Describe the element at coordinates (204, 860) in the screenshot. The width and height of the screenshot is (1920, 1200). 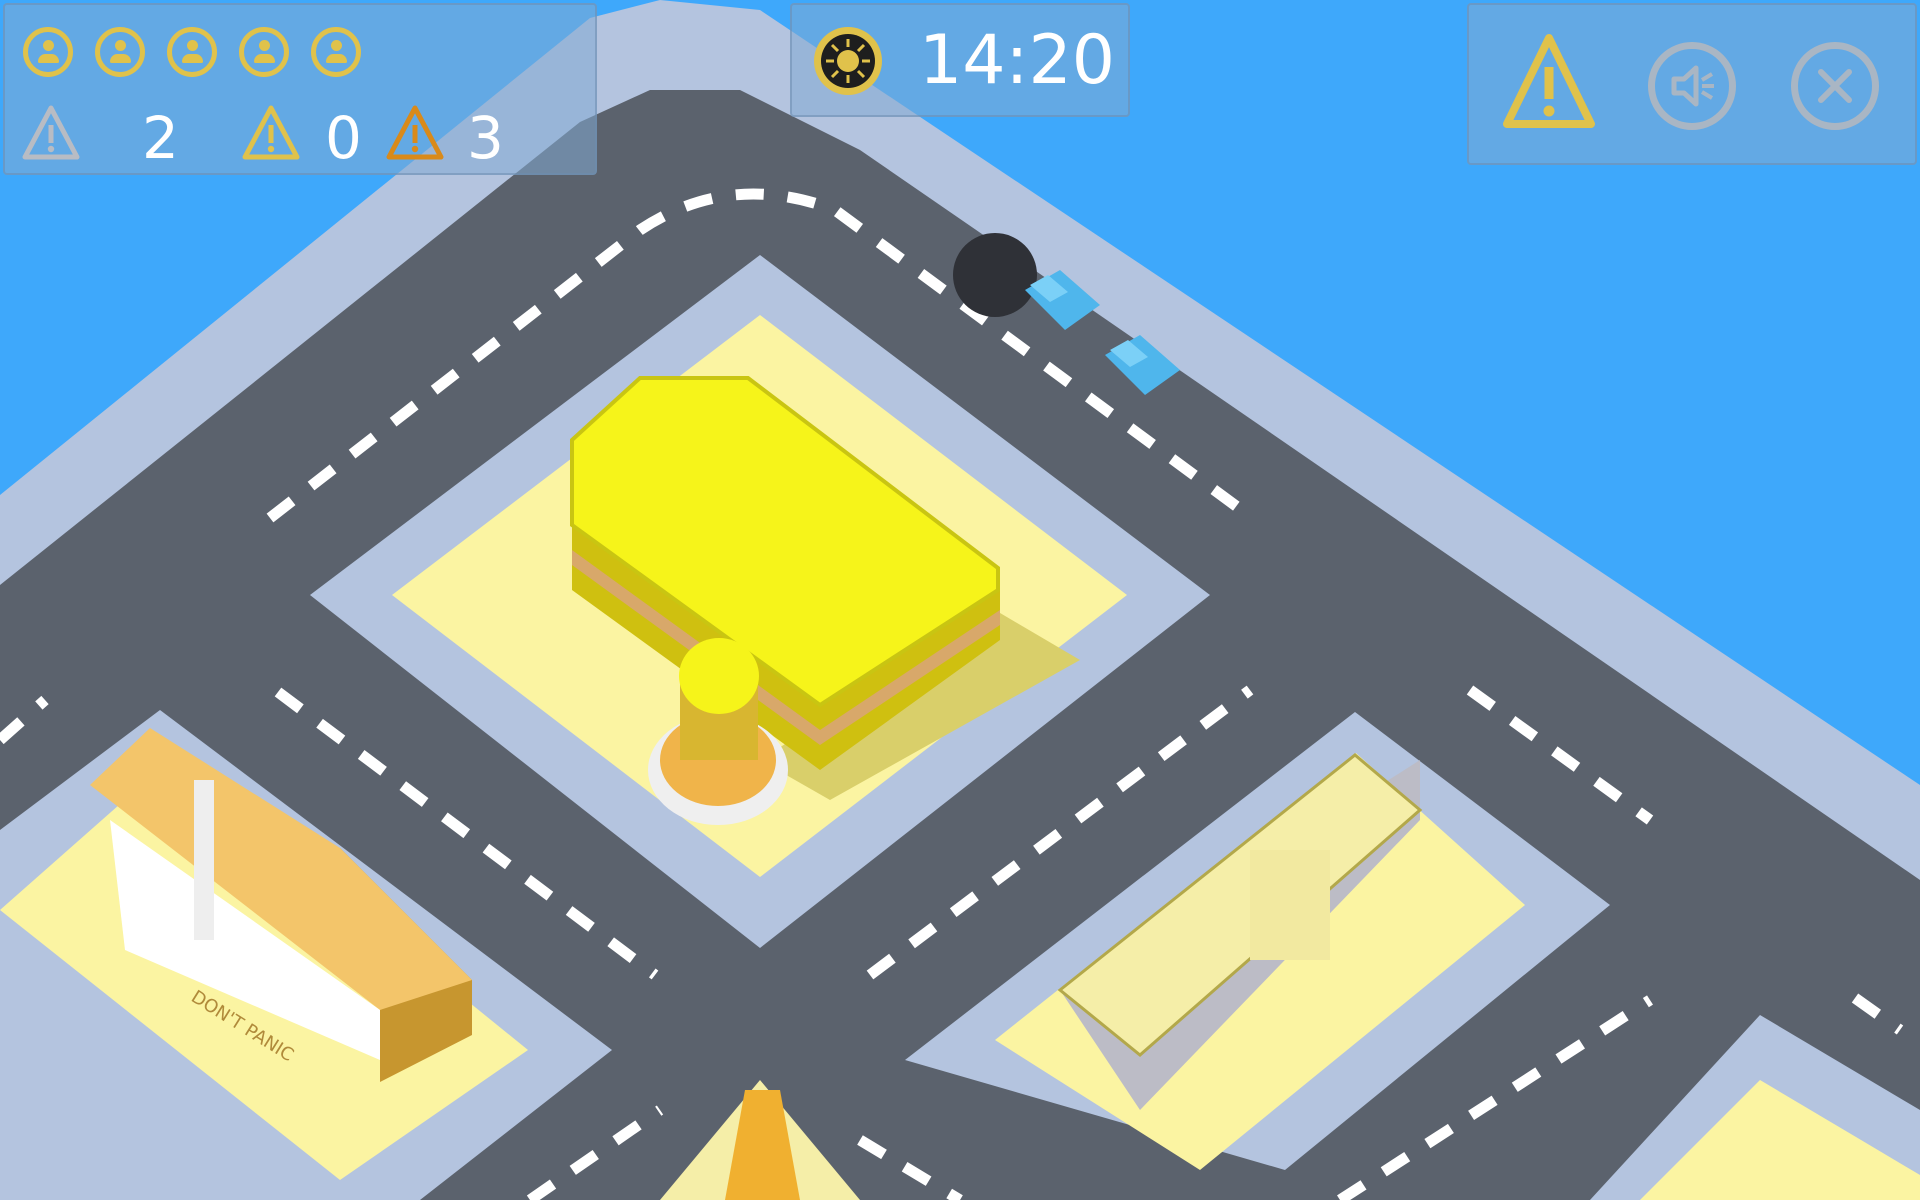
I see `dont-panic-tower` at that location.